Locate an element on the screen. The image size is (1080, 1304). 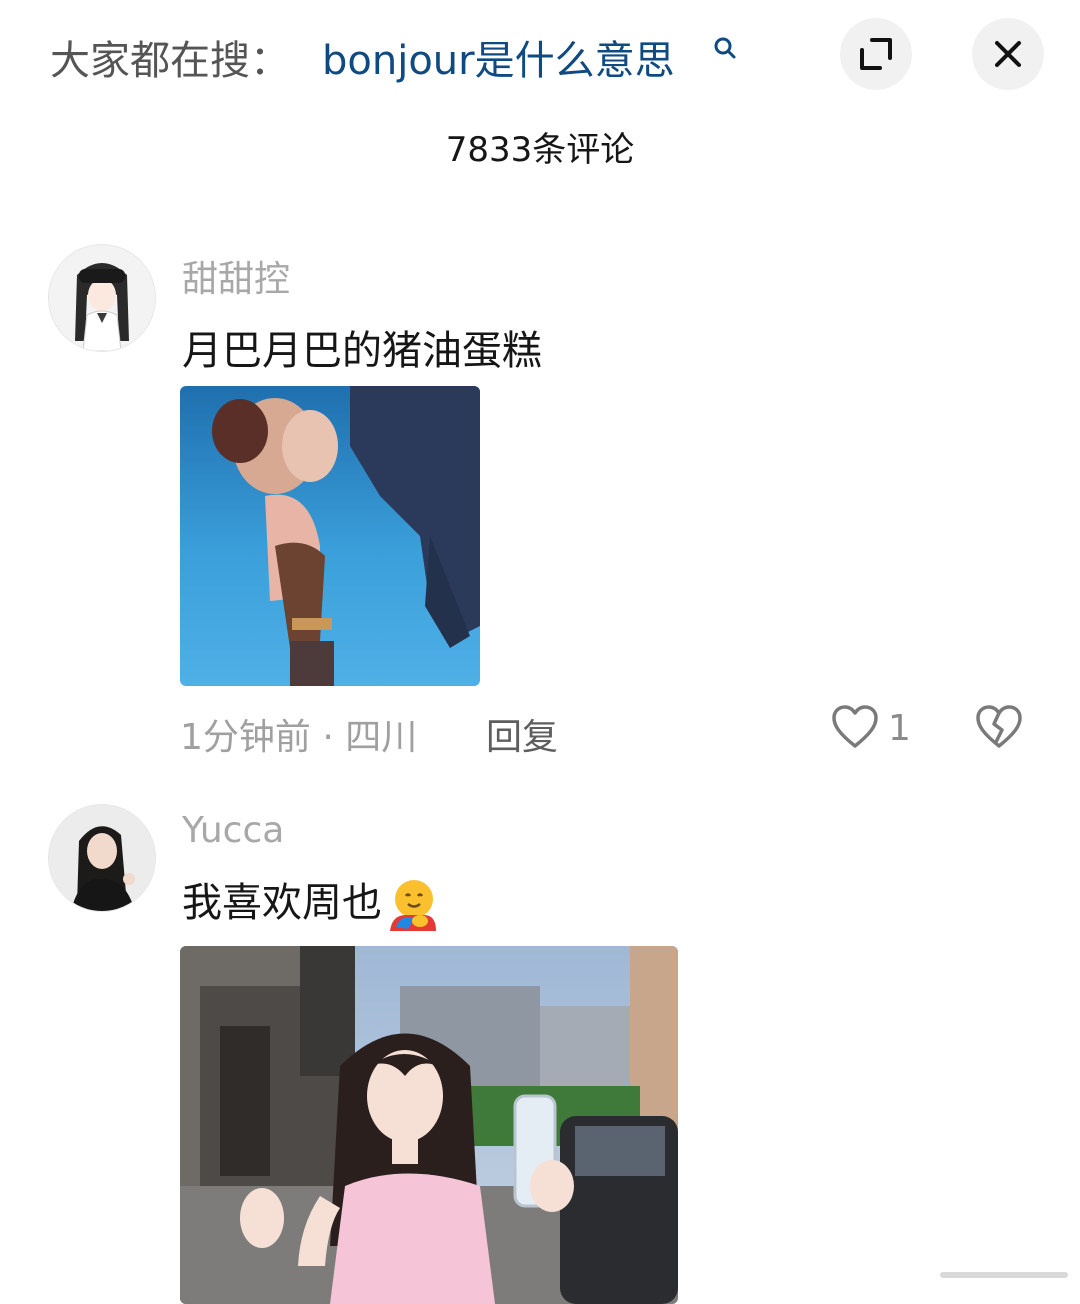
comment-text: 月巴月巴的猪油蛋糕 is located at coordinates (362, 351).